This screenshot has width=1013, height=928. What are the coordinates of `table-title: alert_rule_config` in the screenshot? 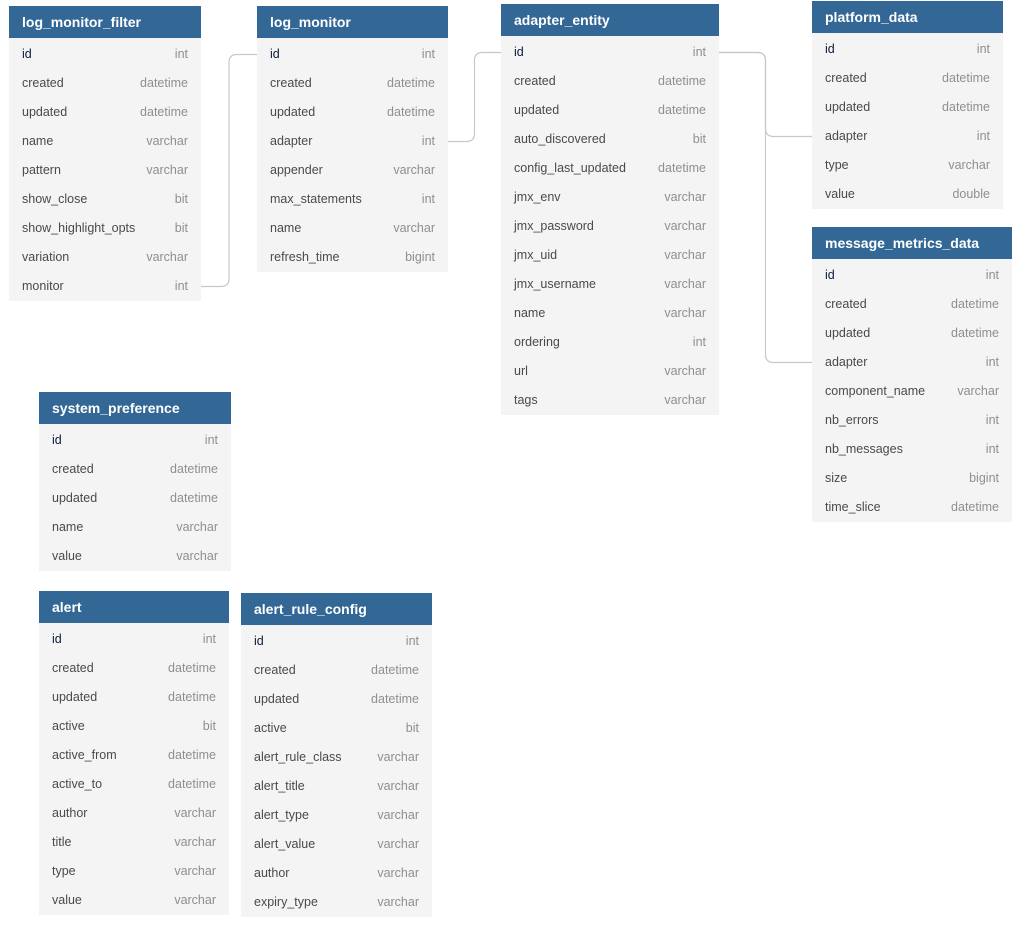 It's located at (336, 609).